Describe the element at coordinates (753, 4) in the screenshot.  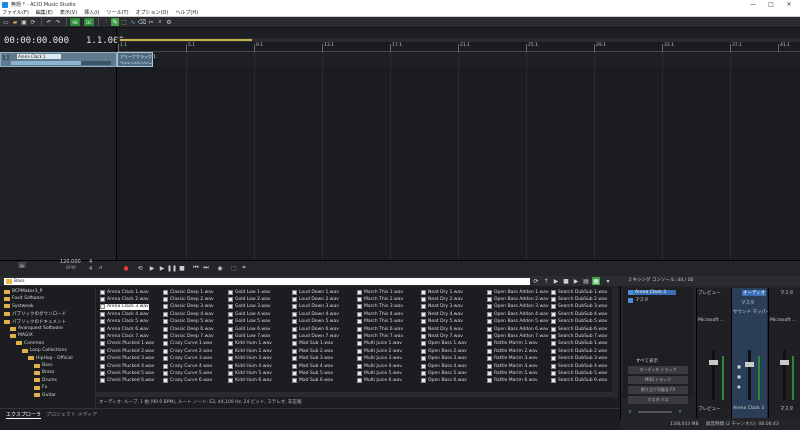
I see `minimize-button: —` at that location.